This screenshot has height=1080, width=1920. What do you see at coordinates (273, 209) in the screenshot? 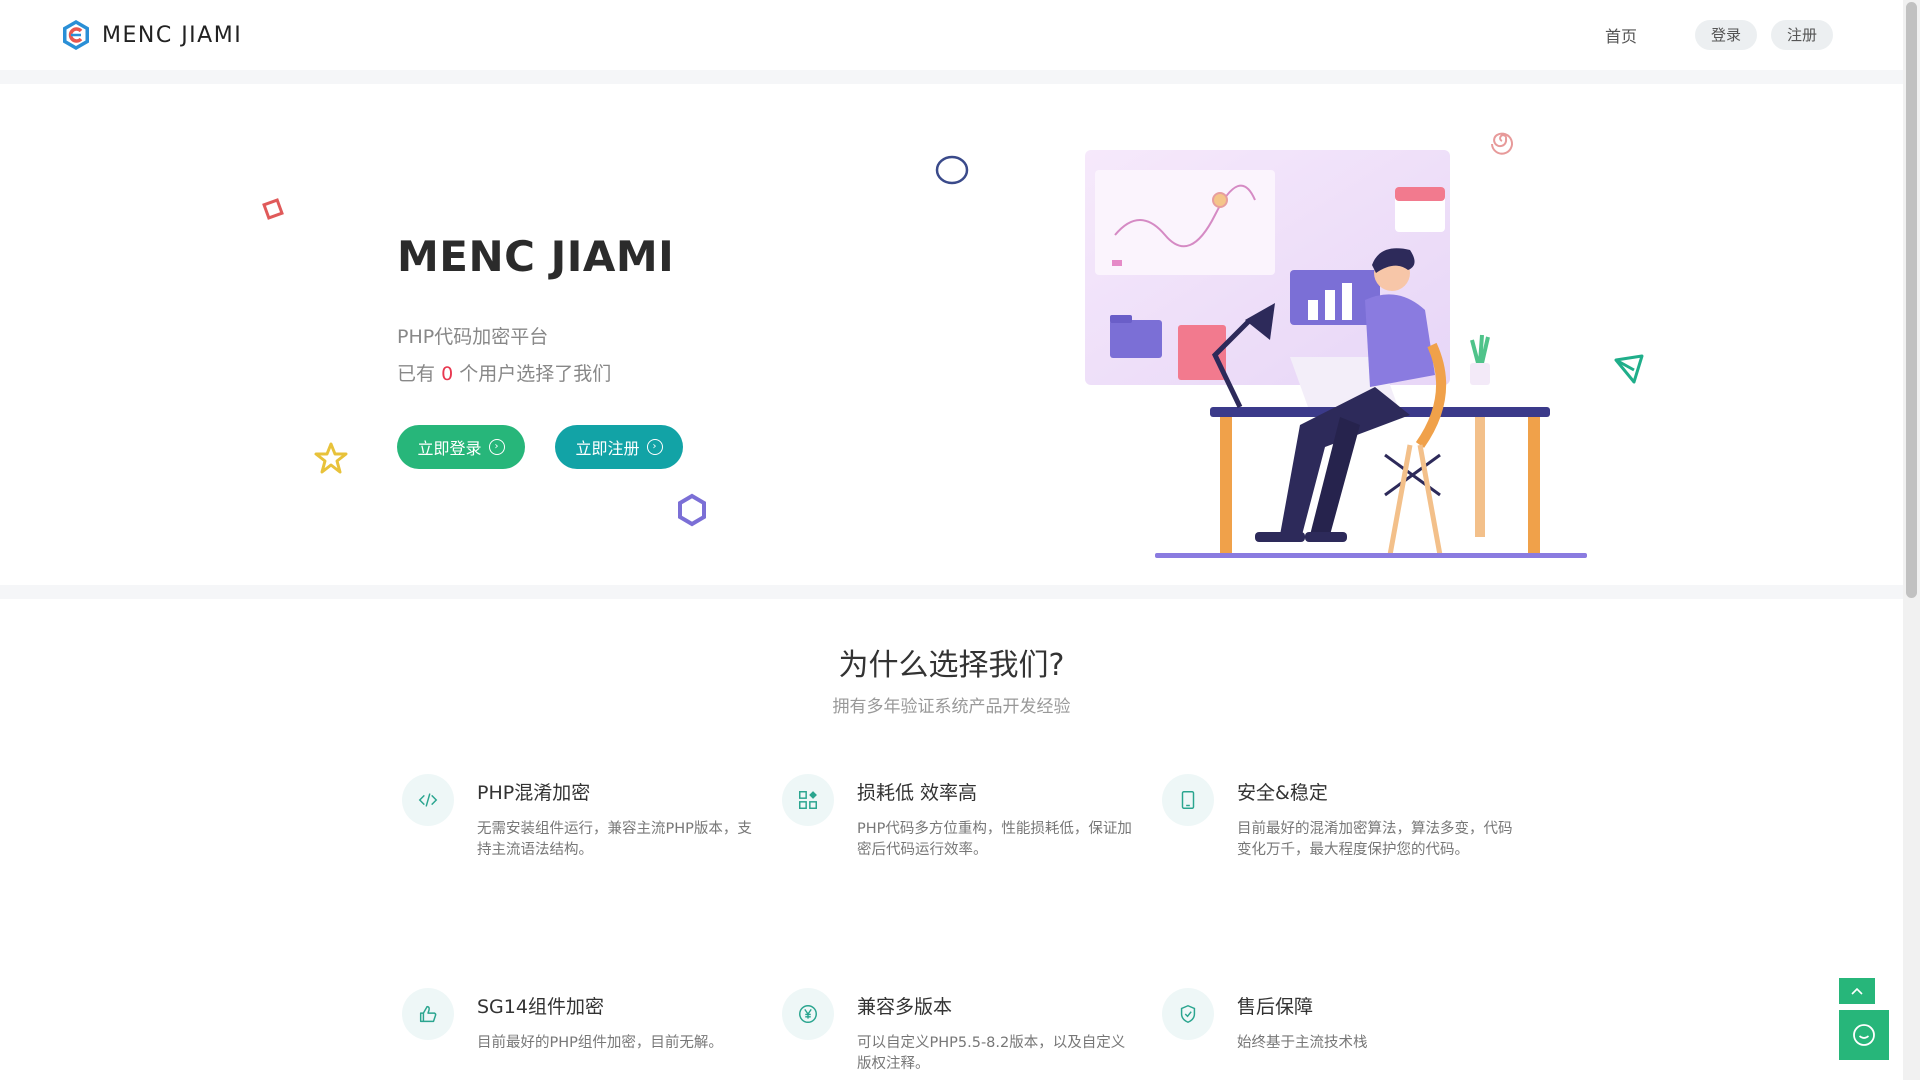
I see `diamond-decoration-icon` at bounding box center [273, 209].